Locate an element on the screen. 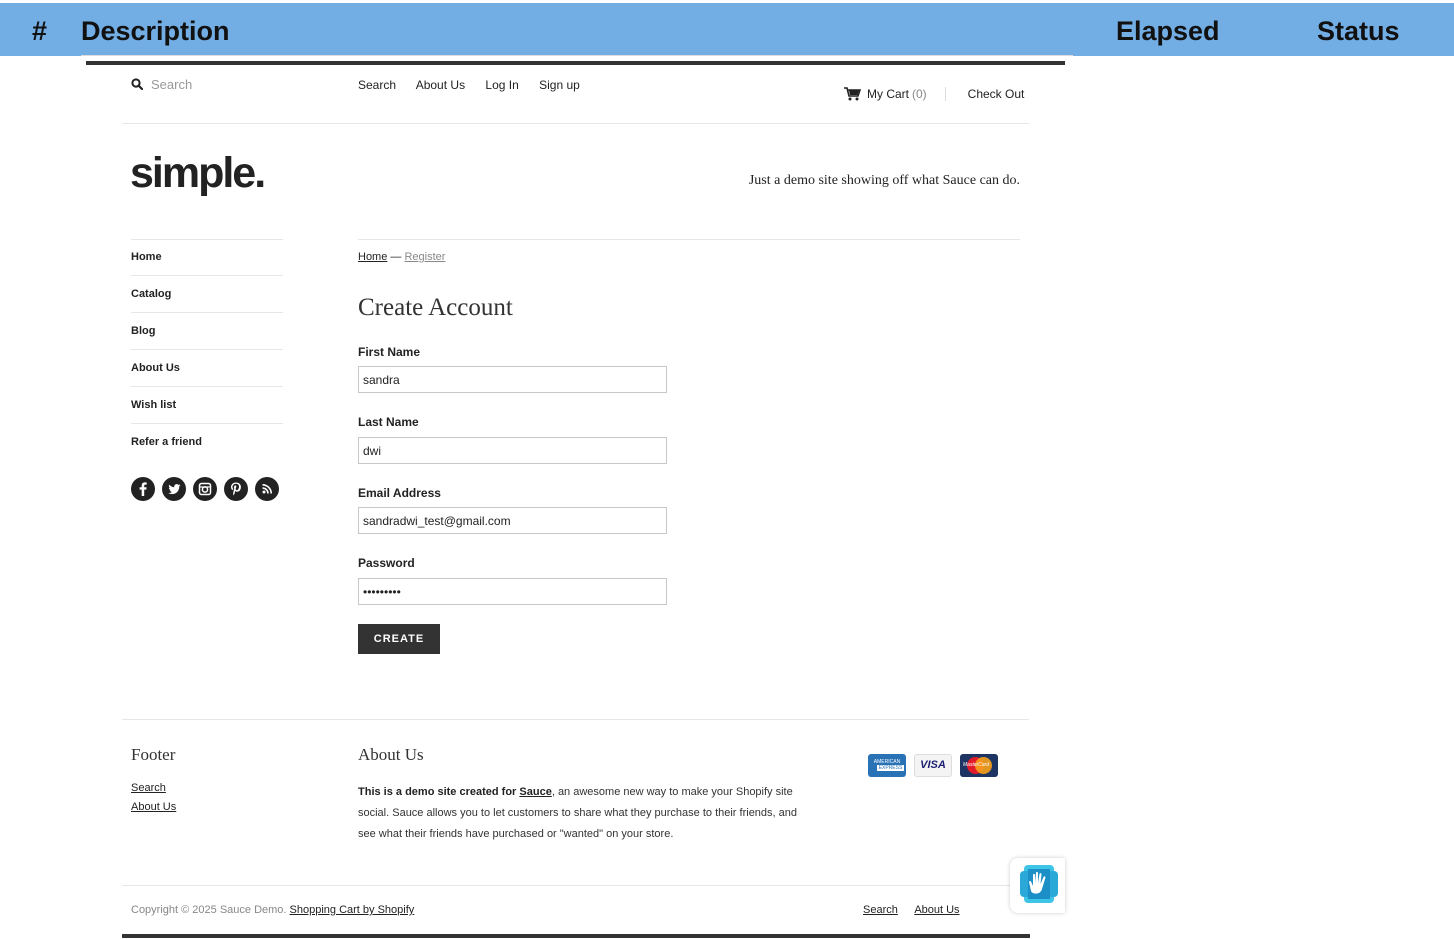 The width and height of the screenshot is (1454, 939). sauce-link: Sauce is located at coordinates (535, 792).